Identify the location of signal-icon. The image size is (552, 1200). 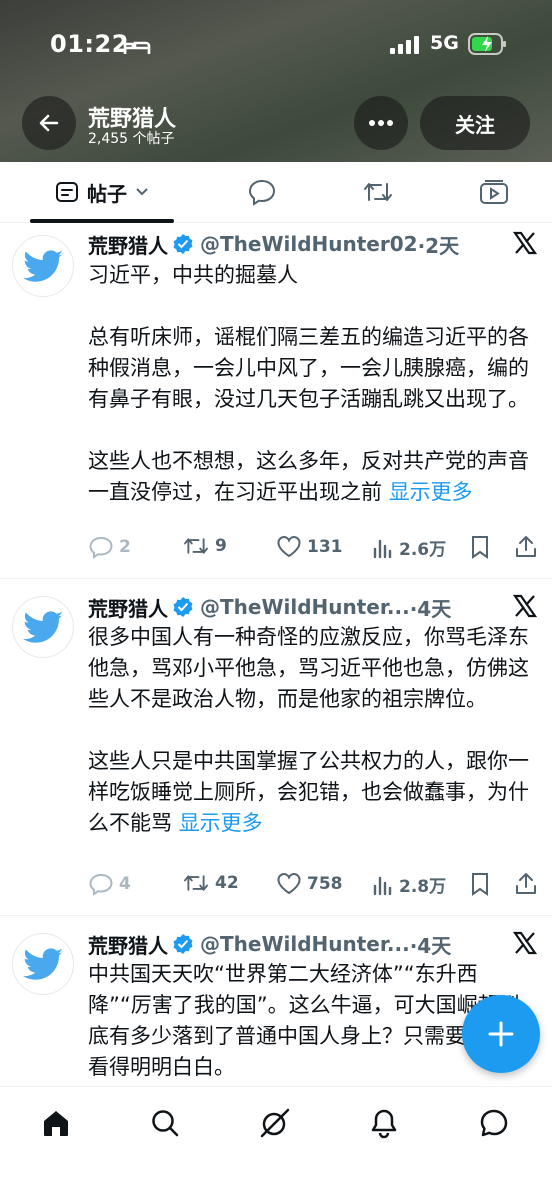
(405, 48).